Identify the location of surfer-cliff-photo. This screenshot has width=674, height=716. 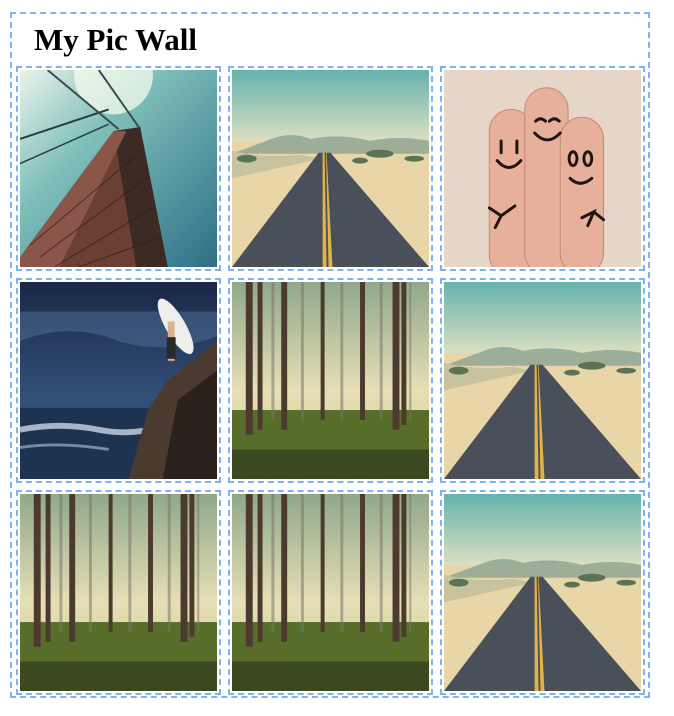
(118, 380).